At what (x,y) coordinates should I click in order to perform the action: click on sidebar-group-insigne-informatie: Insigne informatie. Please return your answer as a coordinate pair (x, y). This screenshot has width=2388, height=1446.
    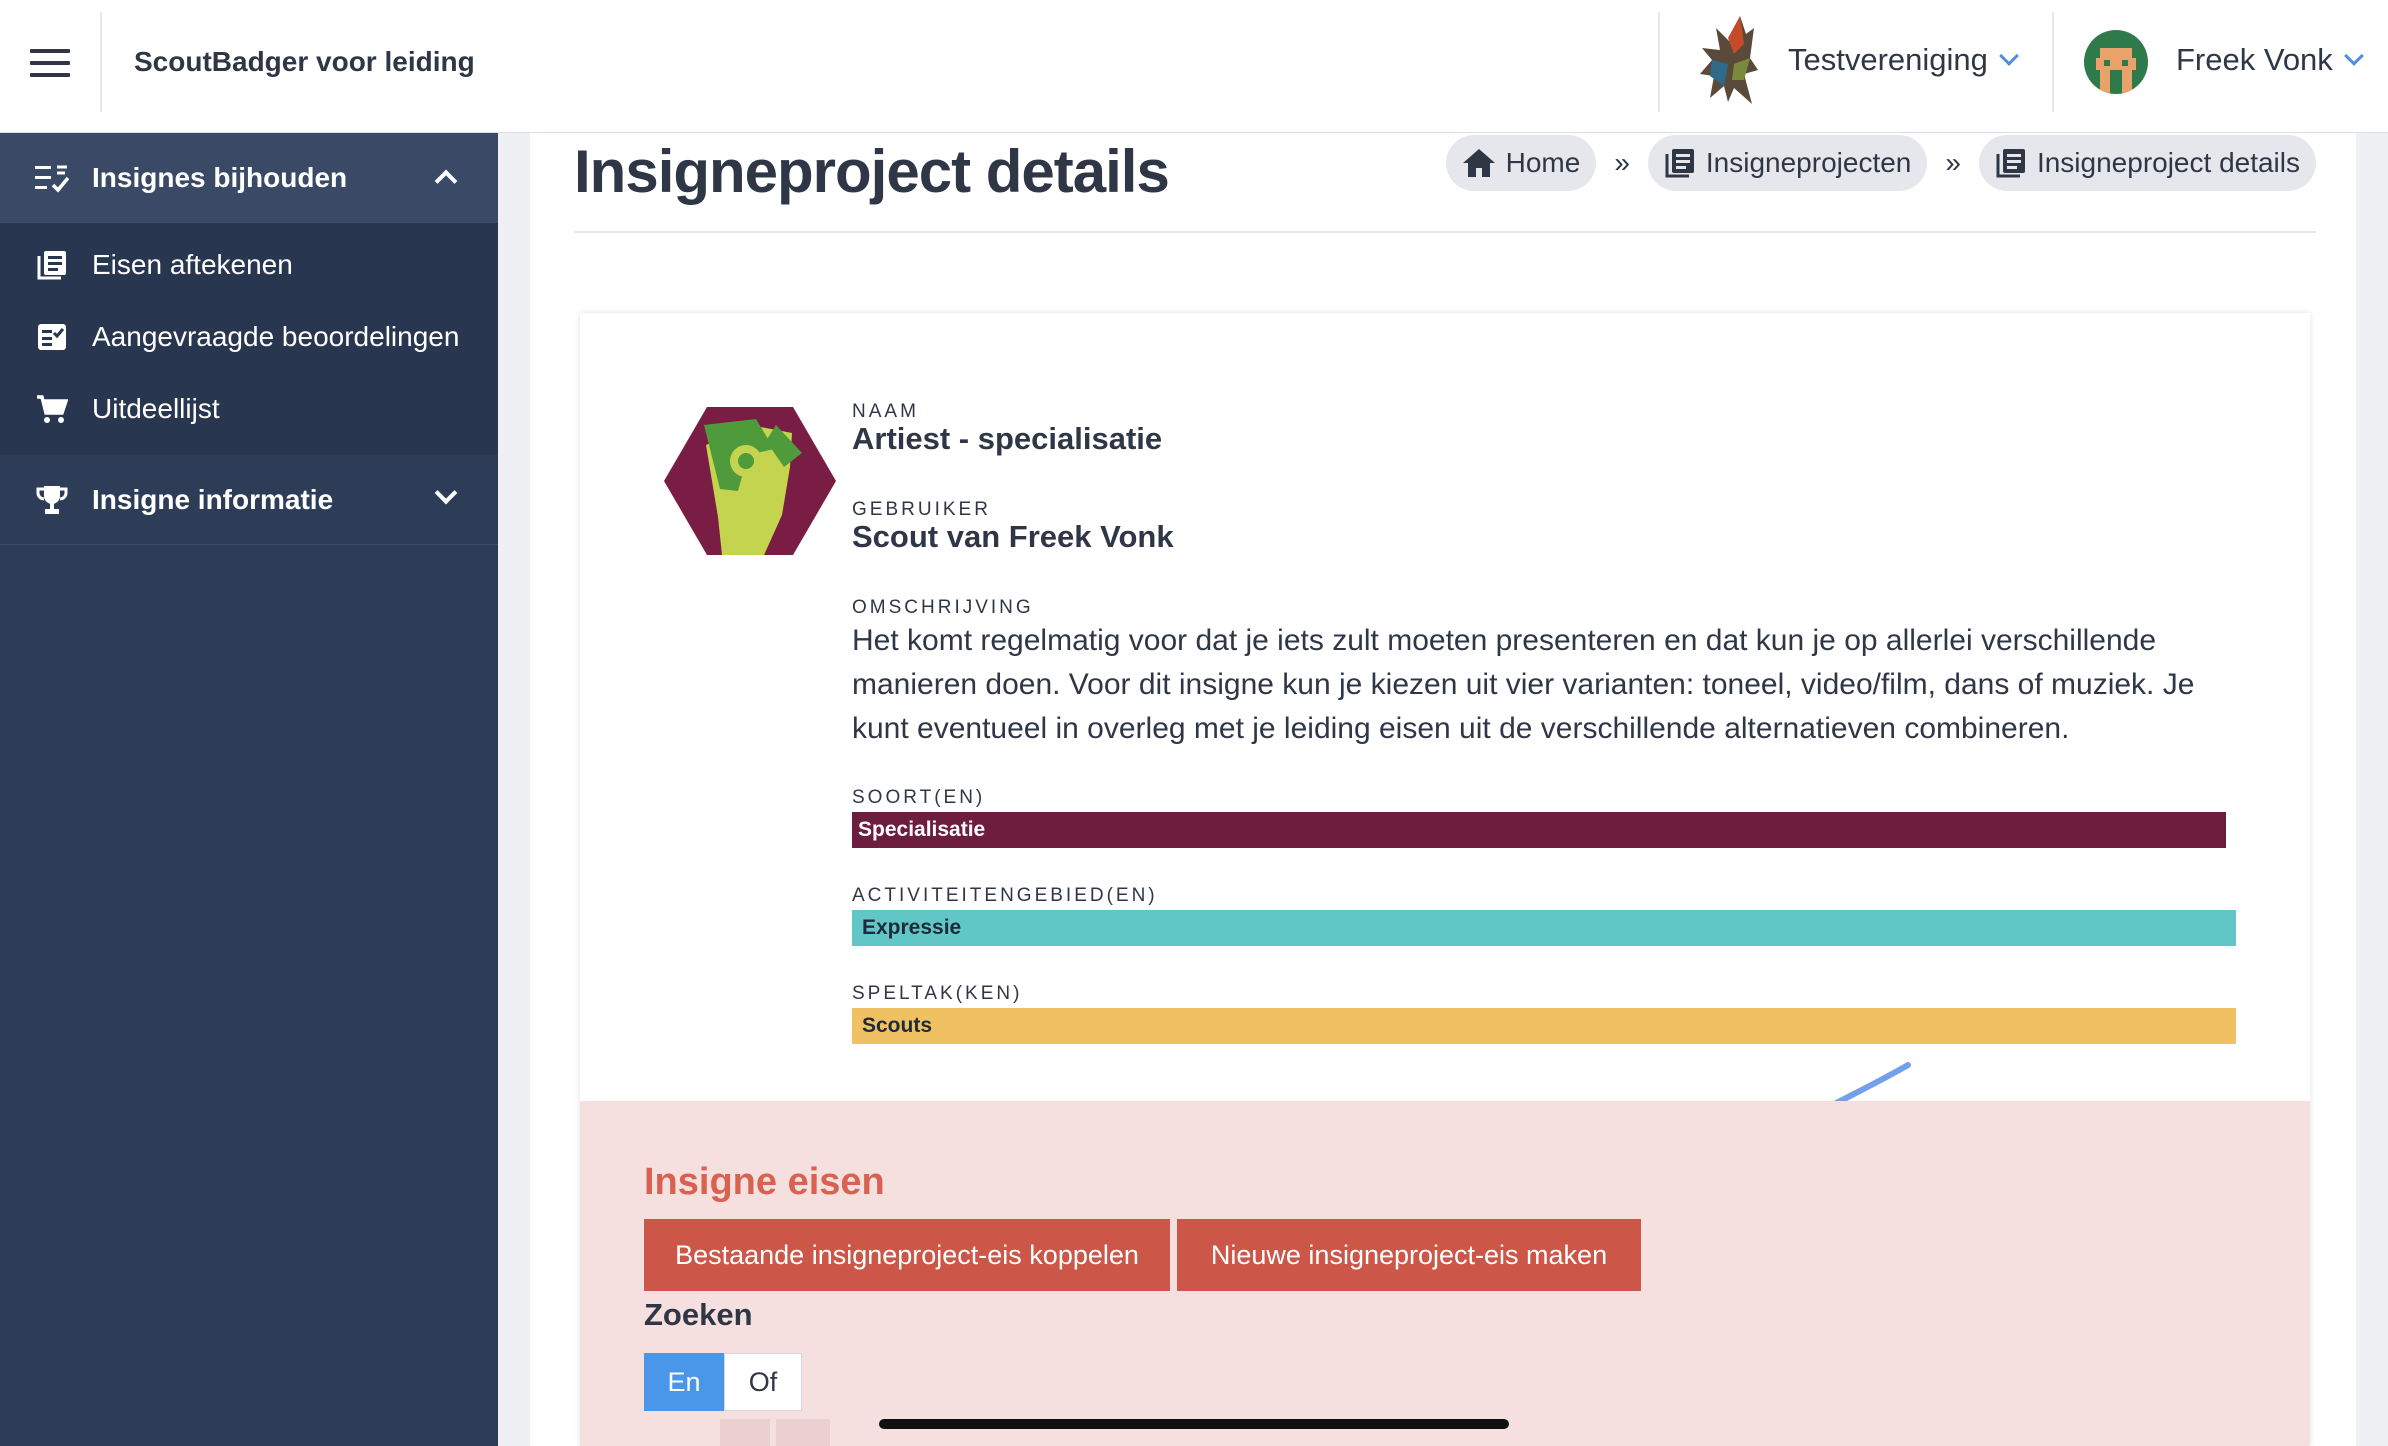
    Looking at the image, I should click on (249, 500).